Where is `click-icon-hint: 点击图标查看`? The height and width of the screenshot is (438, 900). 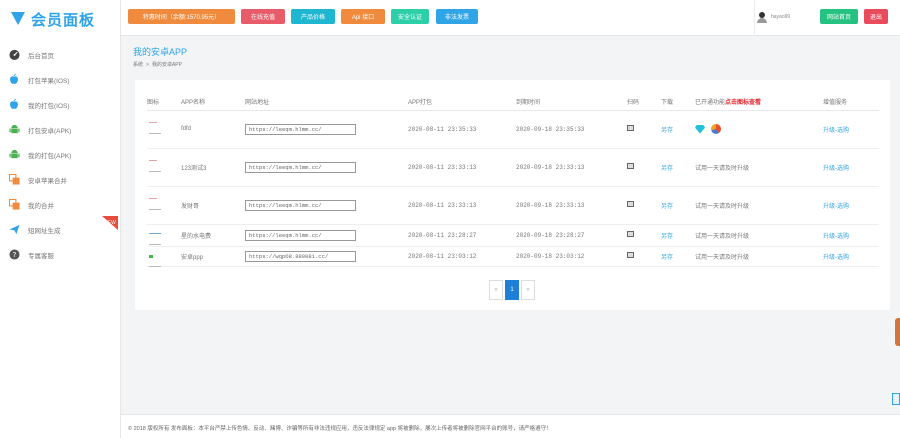
click-icon-hint: 点击图标查看 is located at coordinates (743, 103).